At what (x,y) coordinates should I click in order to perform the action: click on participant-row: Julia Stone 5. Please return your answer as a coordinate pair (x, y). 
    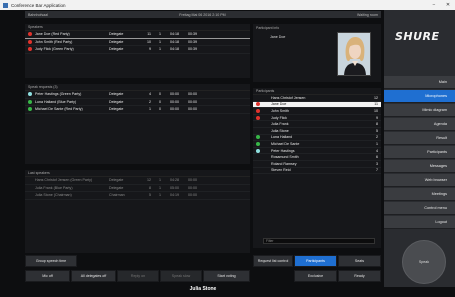
    Looking at the image, I should click on (317, 131).